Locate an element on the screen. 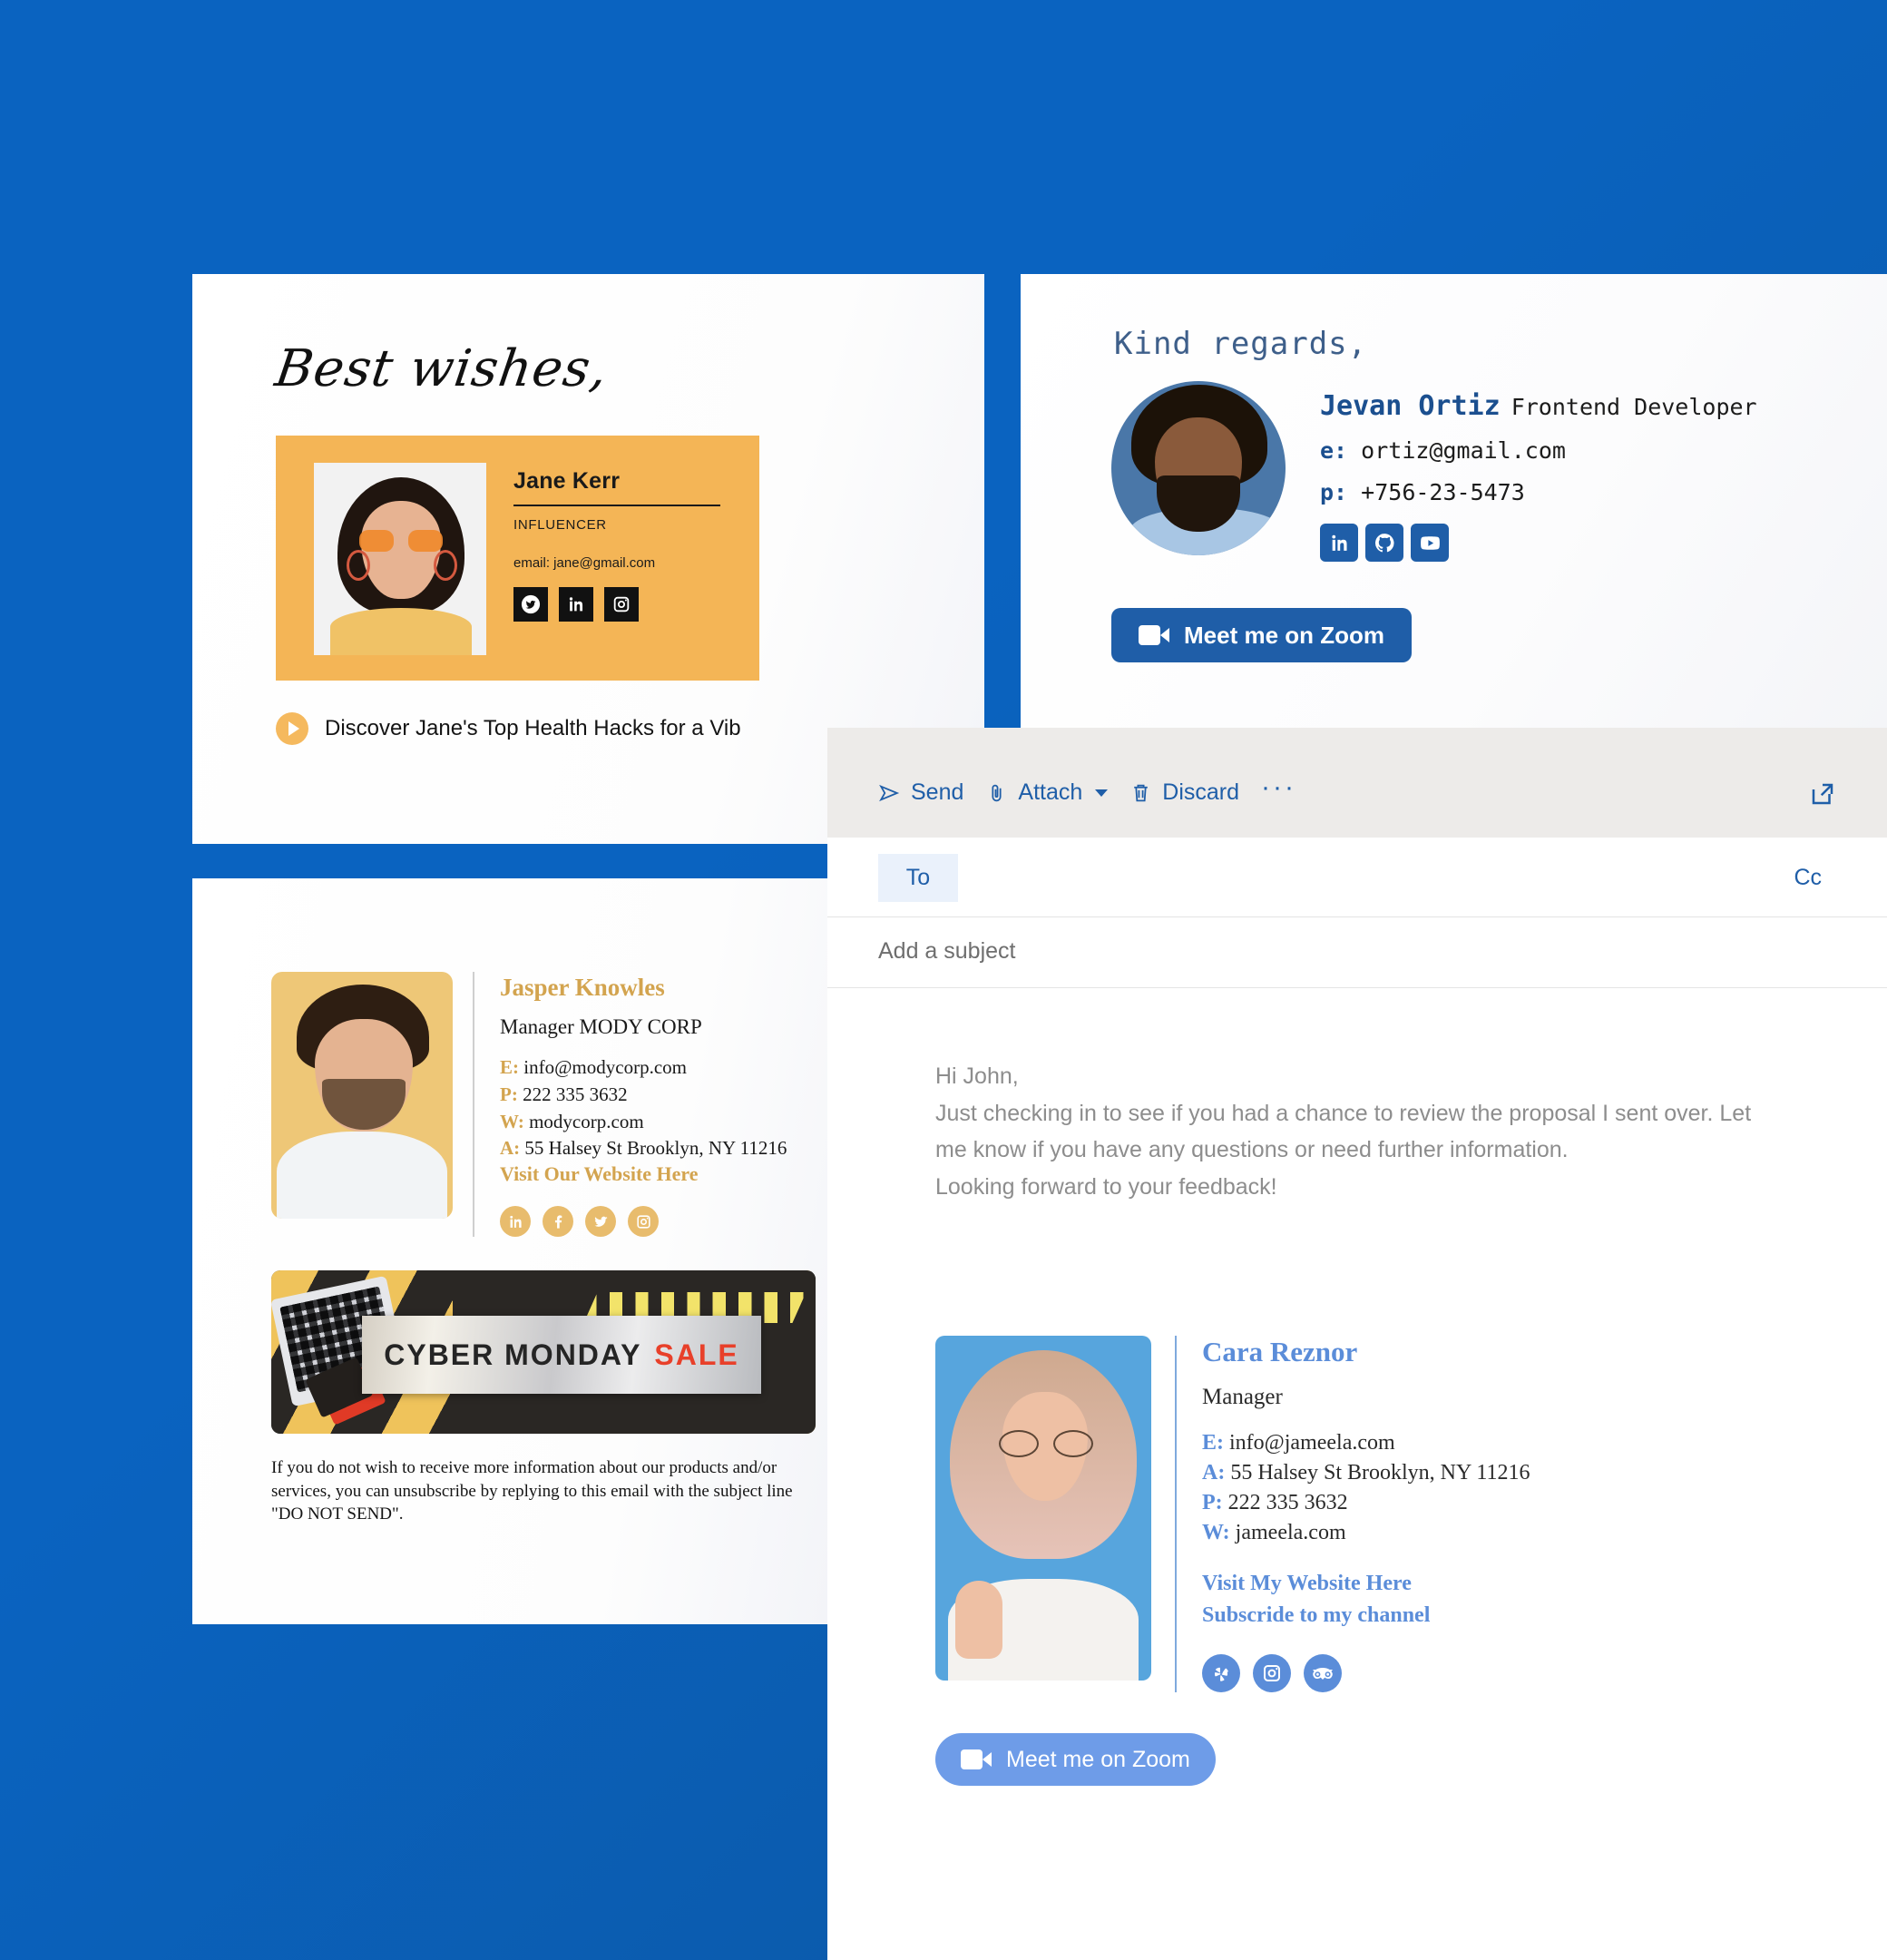 The height and width of the screenshot is (1960, 1887). yelp-icon is located at coordinates (1221, 1672).